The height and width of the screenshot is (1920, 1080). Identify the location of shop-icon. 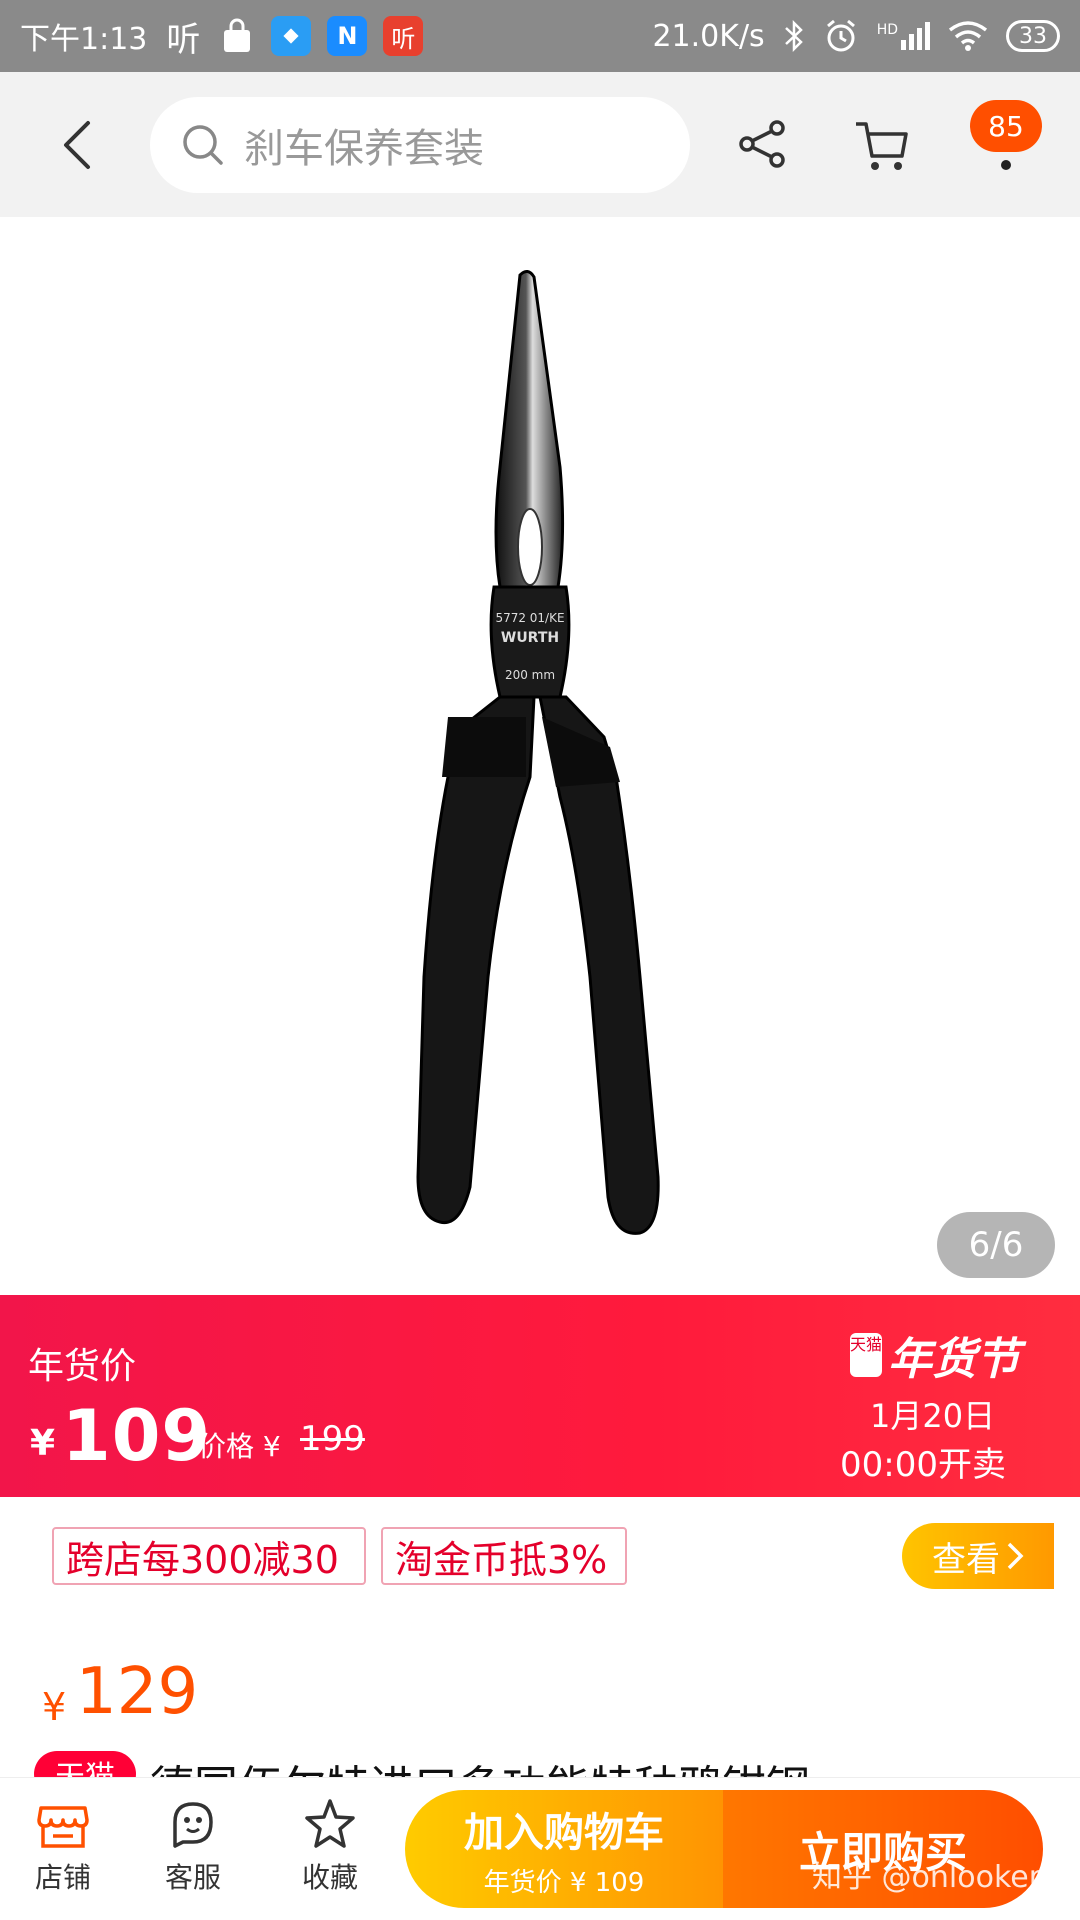
(63, 1827).